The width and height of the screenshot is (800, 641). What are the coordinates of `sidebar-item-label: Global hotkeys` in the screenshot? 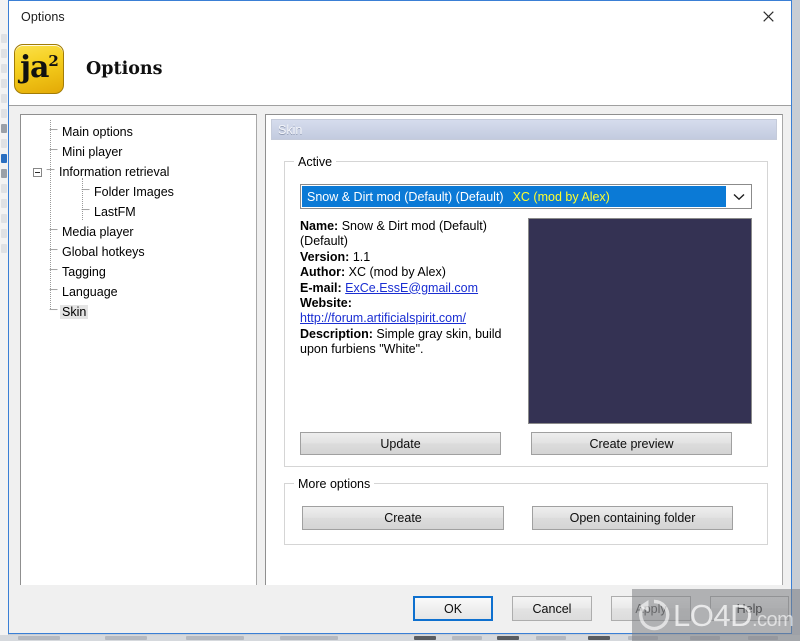 It's located at (103, 252).